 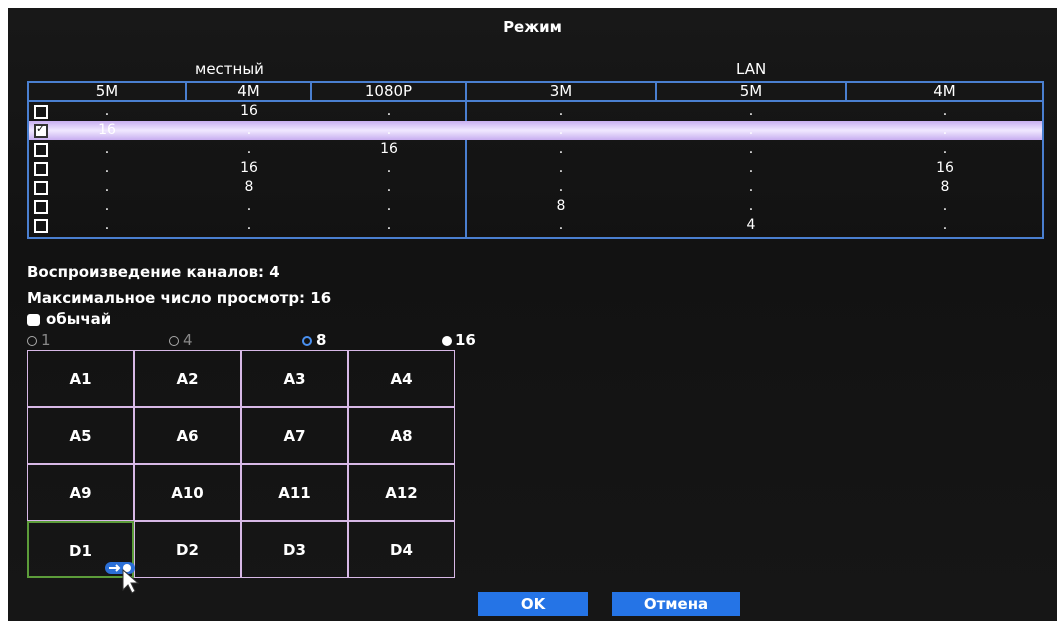 What do you see at coordinates (401, 435) in the screenshot?
I see `channel-cell: A8` at bounding box center [401, 435].